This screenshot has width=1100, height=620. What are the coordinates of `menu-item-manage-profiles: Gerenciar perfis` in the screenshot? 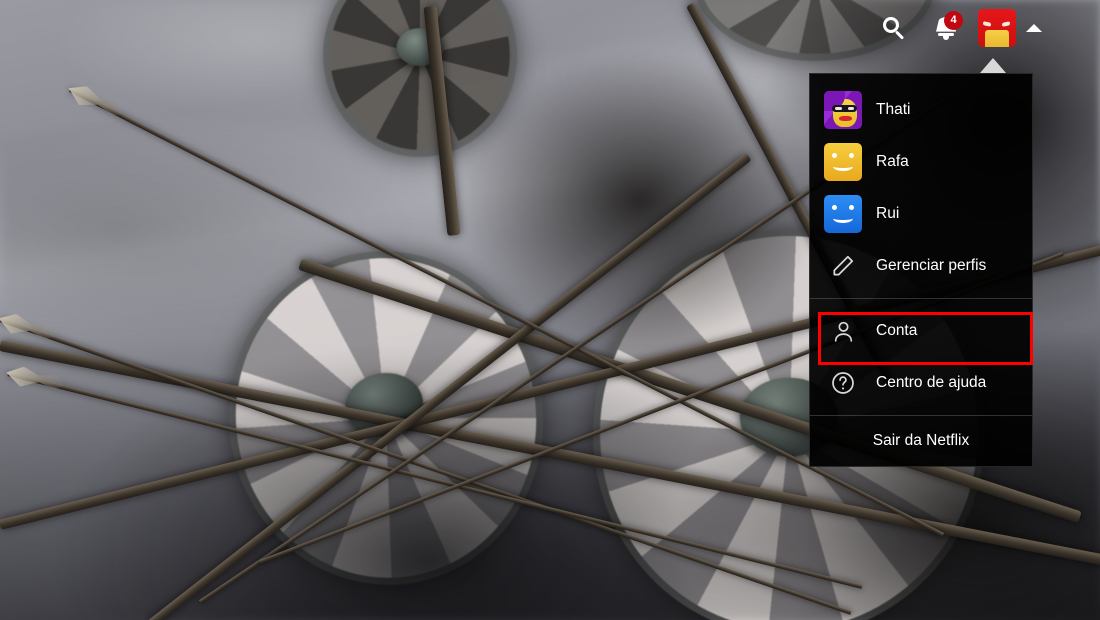 It's located at (921, 266).